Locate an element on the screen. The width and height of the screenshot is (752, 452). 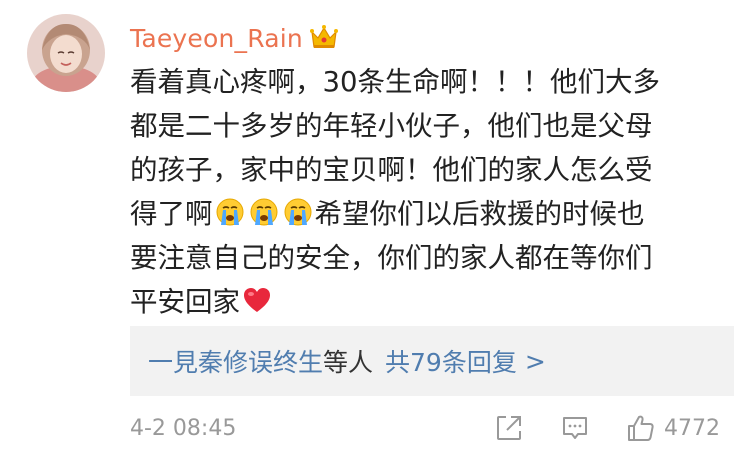
chevron-right-icon: > is located at coordinates (535, 361).